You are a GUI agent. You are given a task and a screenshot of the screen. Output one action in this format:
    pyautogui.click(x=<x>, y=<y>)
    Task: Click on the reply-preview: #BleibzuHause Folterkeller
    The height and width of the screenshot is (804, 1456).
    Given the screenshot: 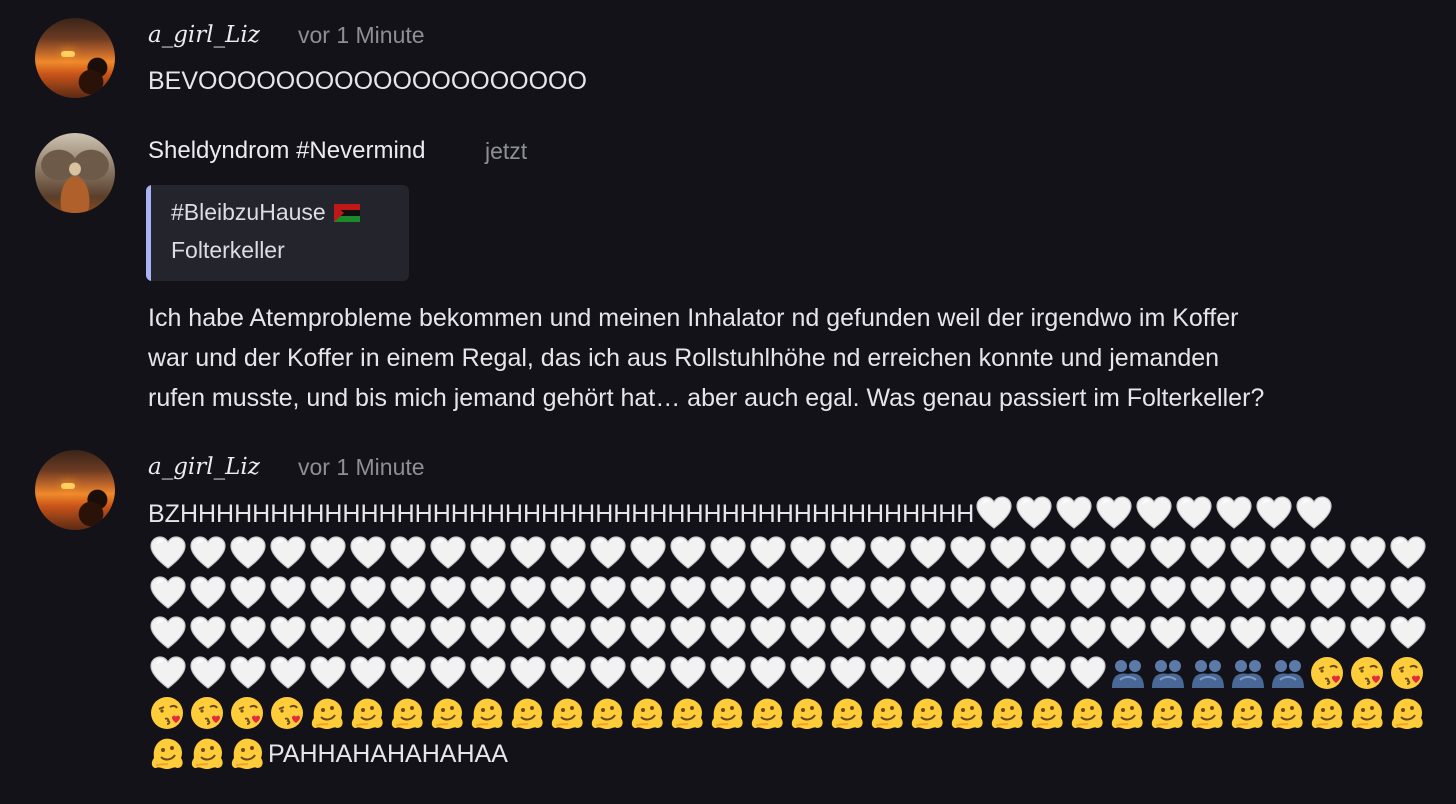 What is the action you would take?
    pyautogui.click(x=277, y=233)
    